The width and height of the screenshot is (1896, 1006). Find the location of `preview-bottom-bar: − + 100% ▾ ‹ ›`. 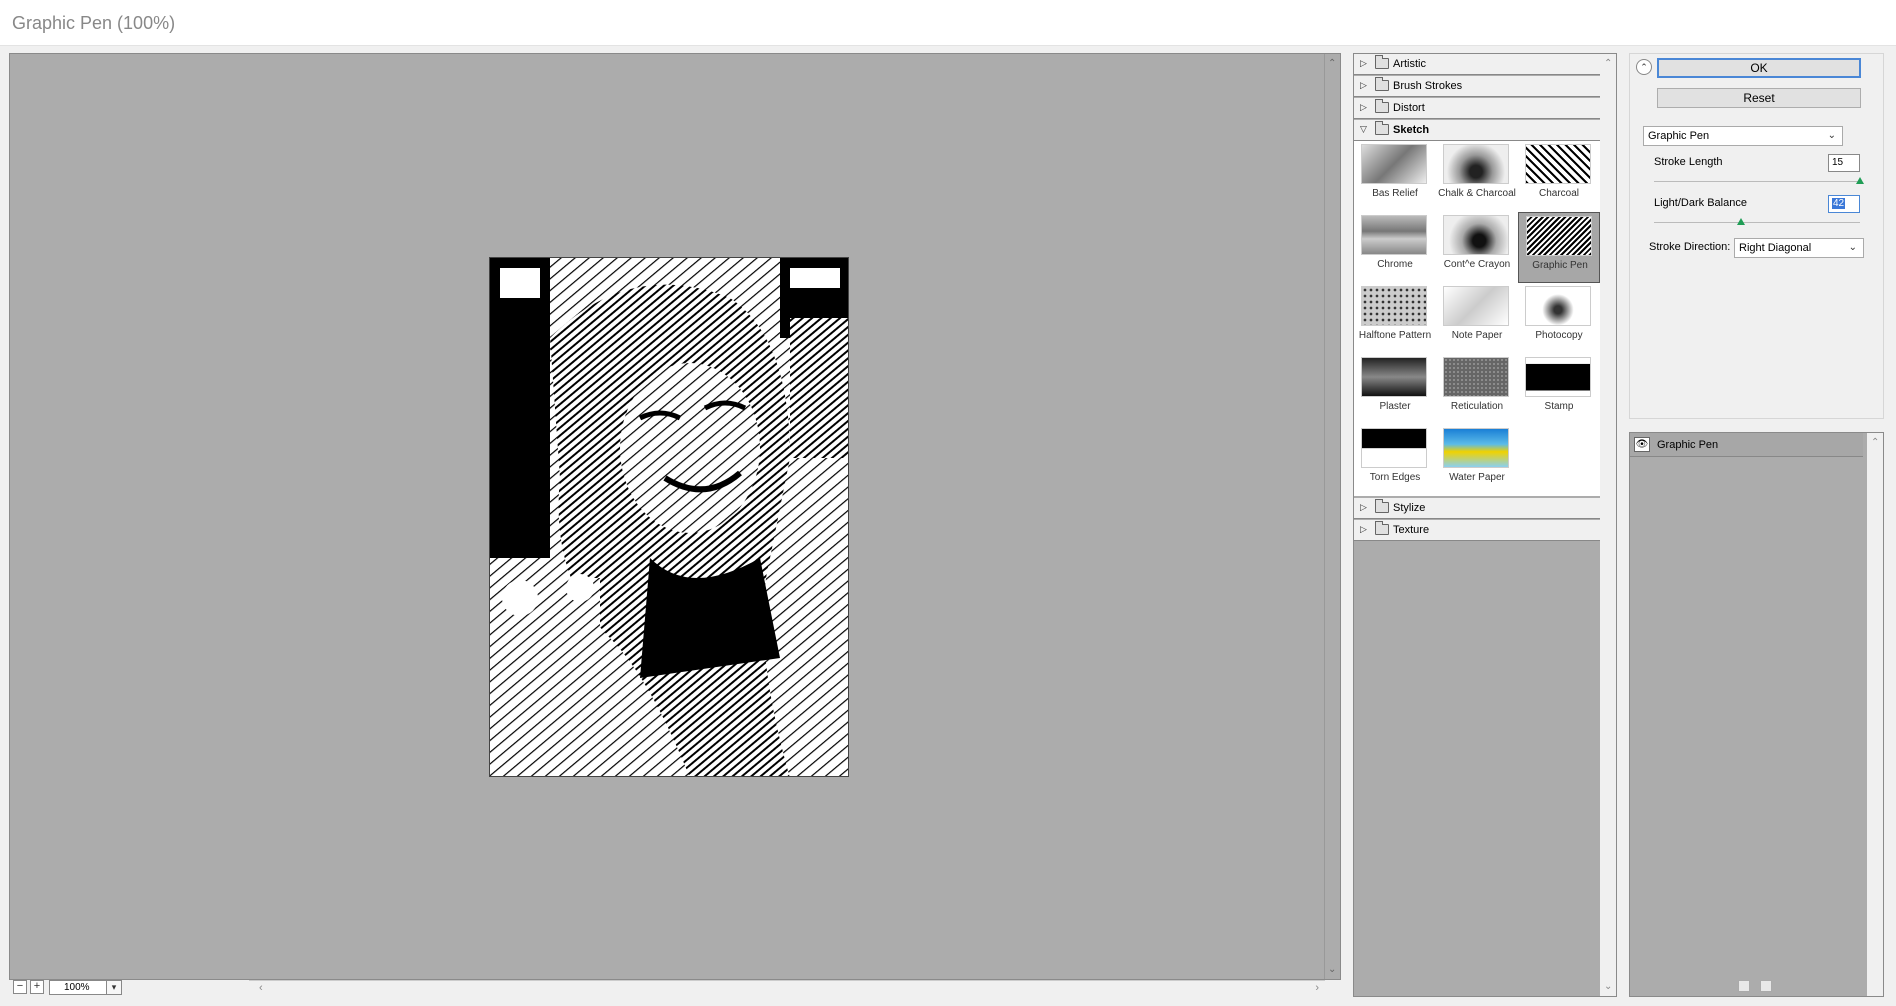

preview-bottom-bar: − + 100% ▾ ‹ › is located at coordinates (675, 988).